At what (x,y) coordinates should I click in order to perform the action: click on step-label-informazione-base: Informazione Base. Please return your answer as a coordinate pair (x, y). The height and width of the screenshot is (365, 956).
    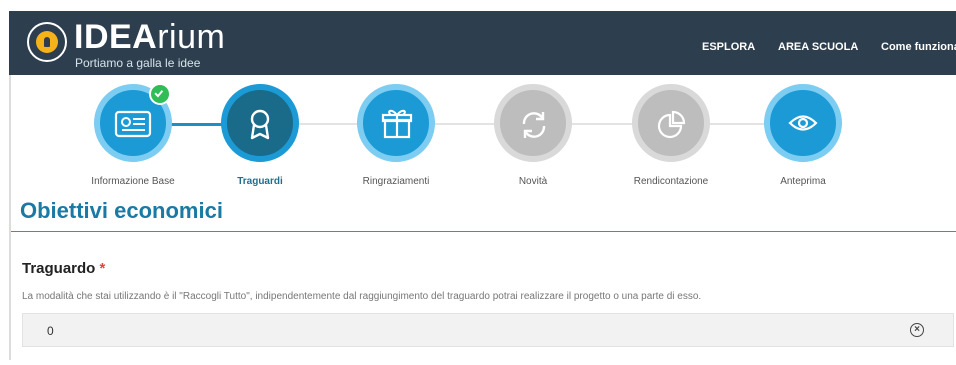
    Looking at the image, I should click on (133, 181).